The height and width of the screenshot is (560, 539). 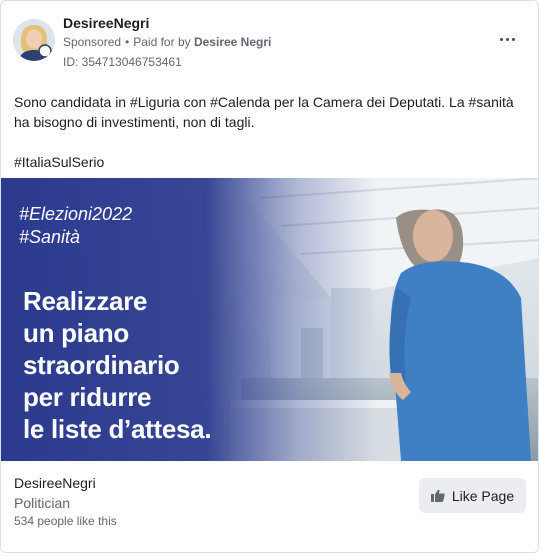 I want to click on more-options-button, so click(x=508, y=39).